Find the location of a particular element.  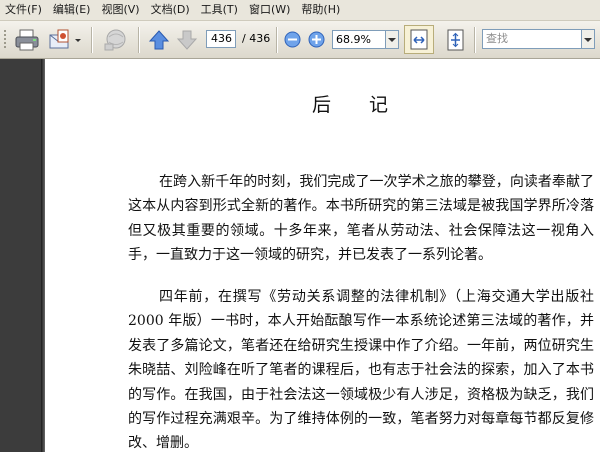

fit-width-button is located at coordinates (419, 39).